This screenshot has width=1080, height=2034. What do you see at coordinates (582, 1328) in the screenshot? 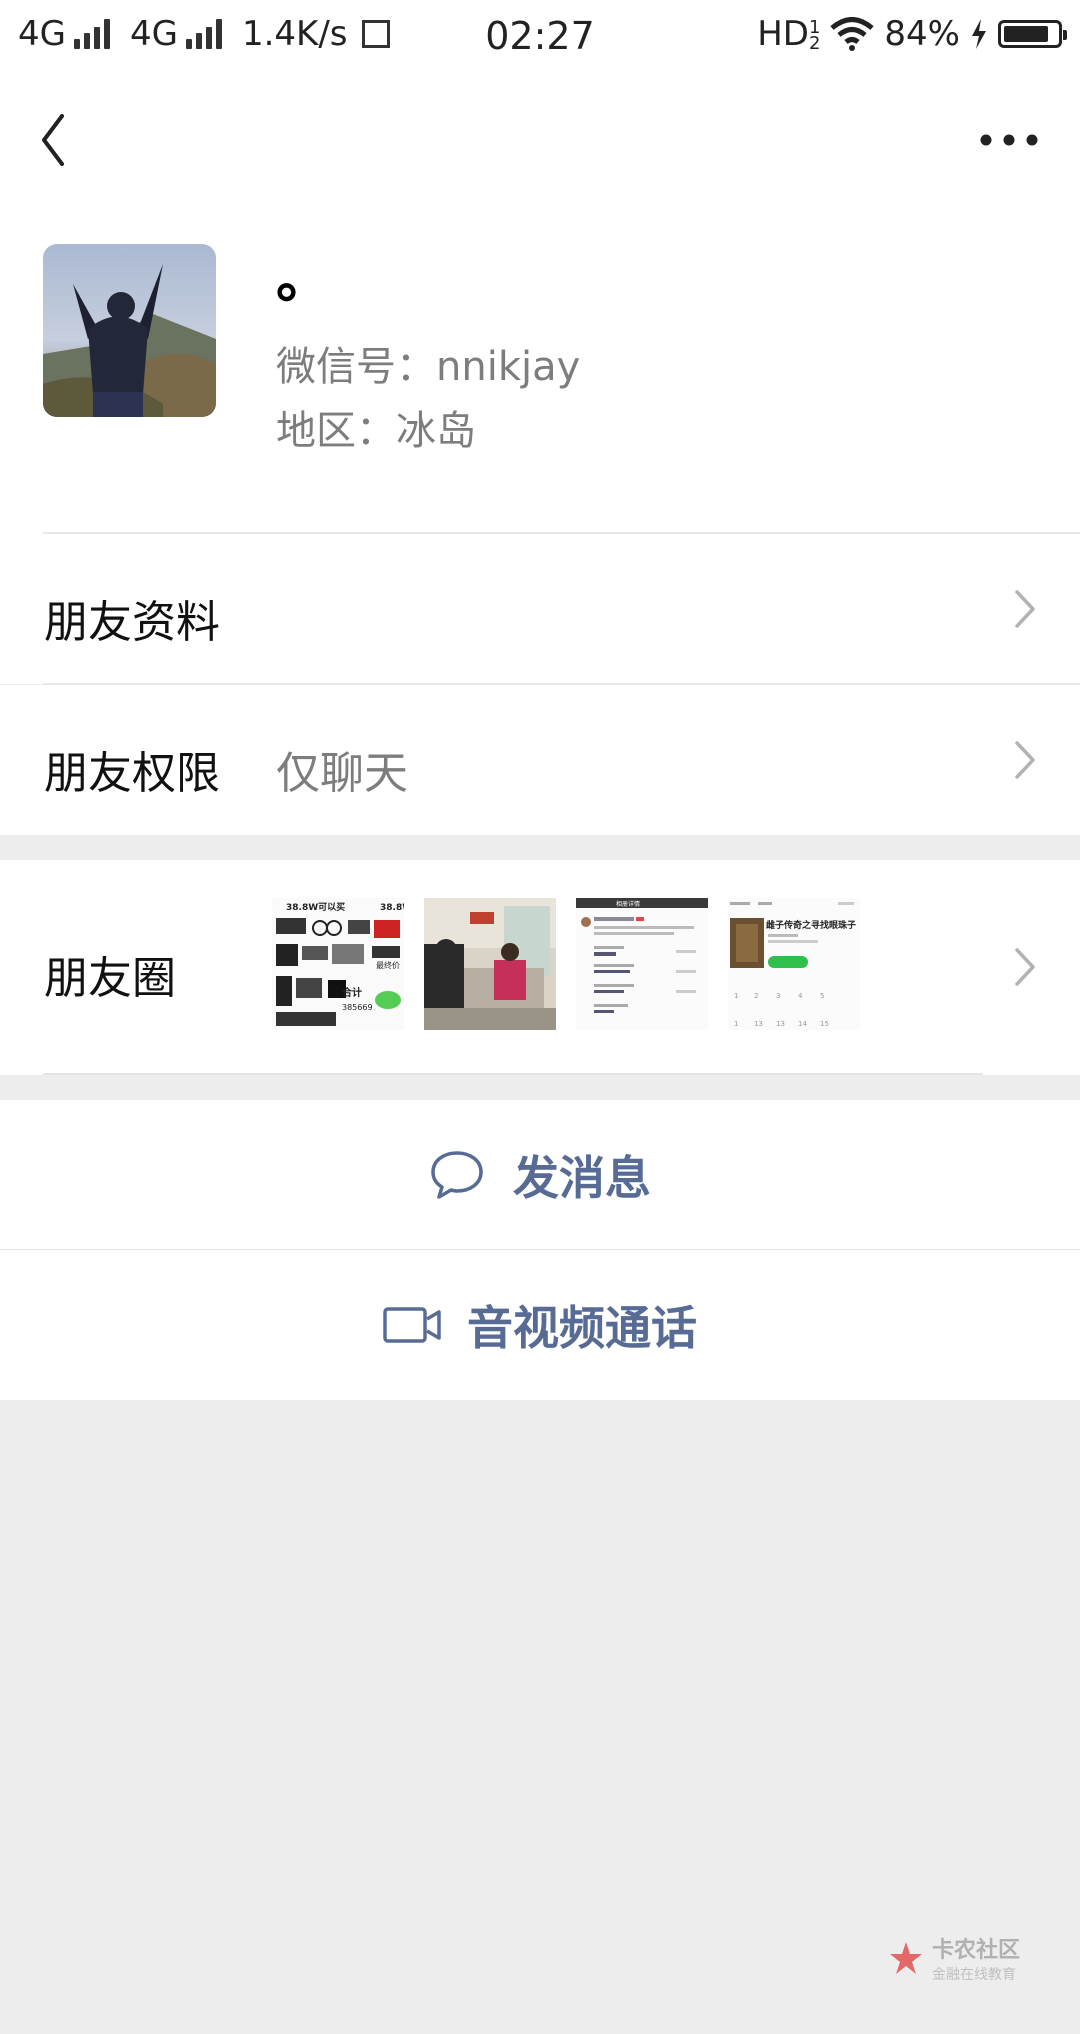
I see `video-call-label: 音视频通话` at bounding box center [582, 1328].